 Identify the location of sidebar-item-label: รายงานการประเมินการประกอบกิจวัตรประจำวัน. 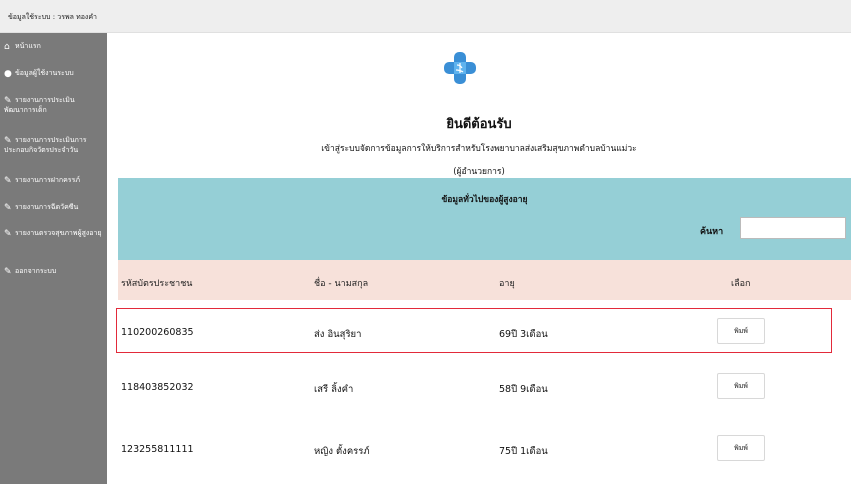
(45, 145).